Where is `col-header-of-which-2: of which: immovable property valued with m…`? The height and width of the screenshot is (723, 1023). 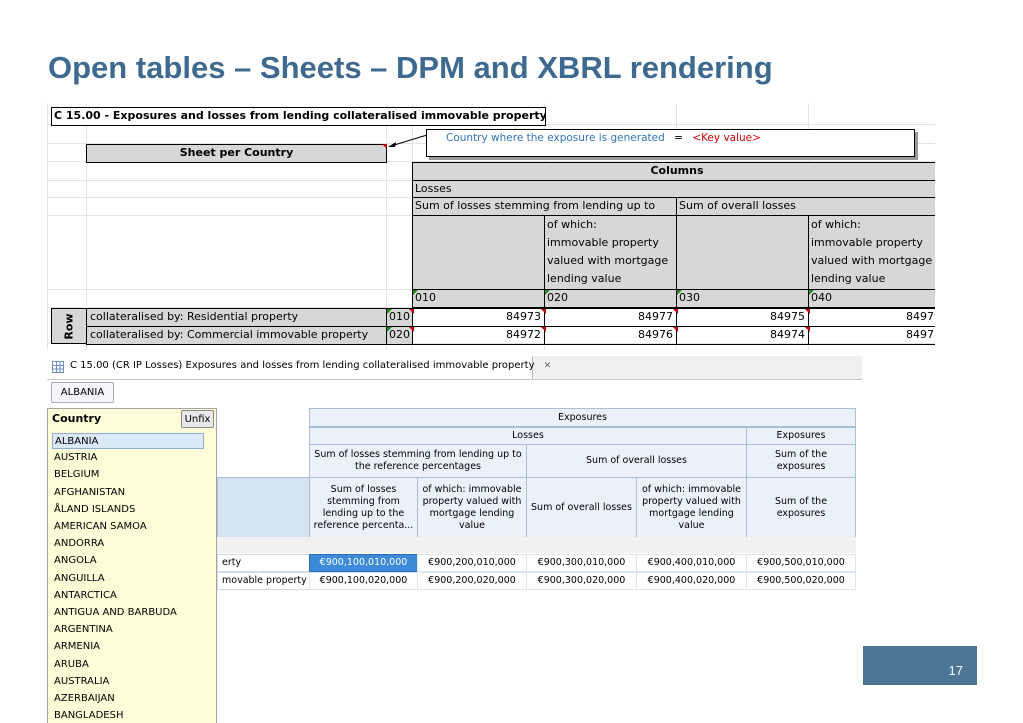 col-header-of-which-2: of which: immovable property valued with m… is located at coordinates (871, 252).